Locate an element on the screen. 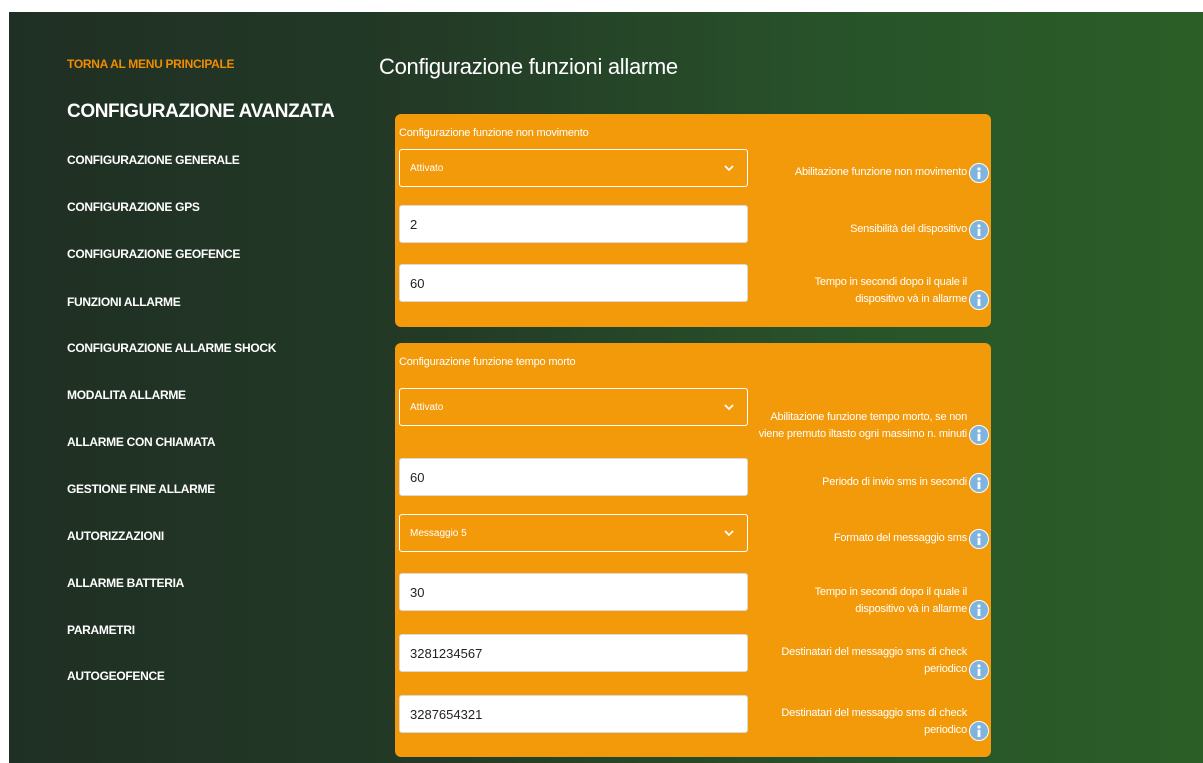  select-value: Messaggio 5 is located at coordinates (438, 533).